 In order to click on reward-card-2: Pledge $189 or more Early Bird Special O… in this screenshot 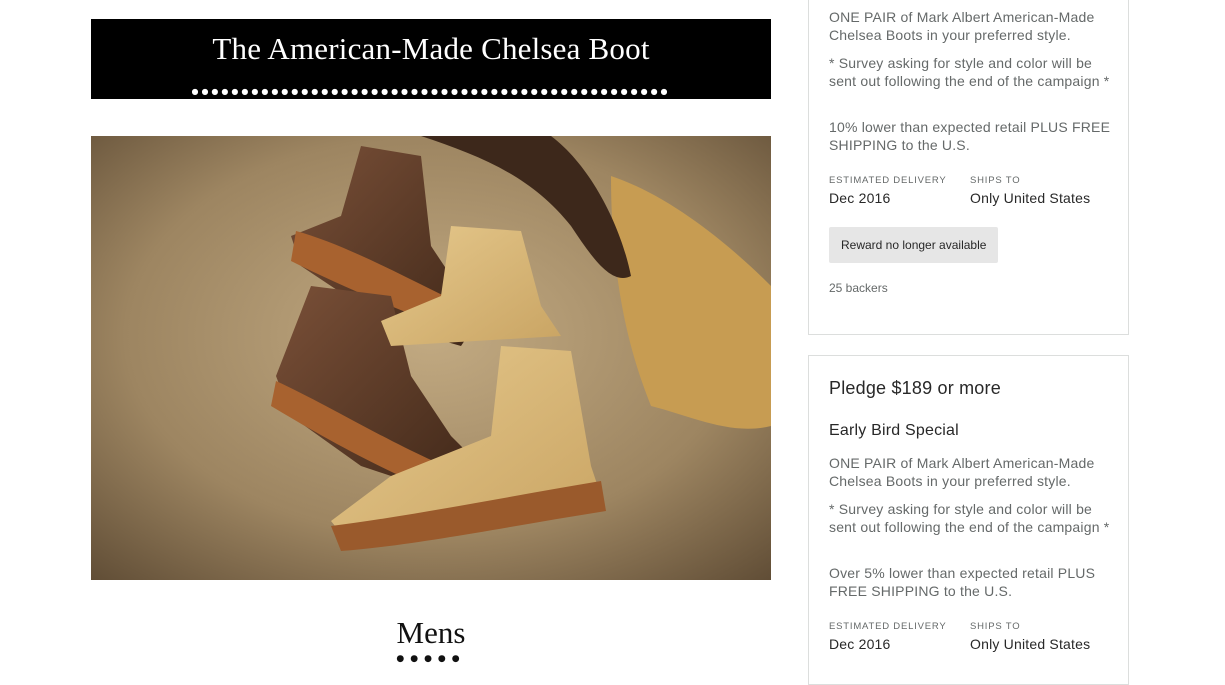, I will do `click(968, 520)`.